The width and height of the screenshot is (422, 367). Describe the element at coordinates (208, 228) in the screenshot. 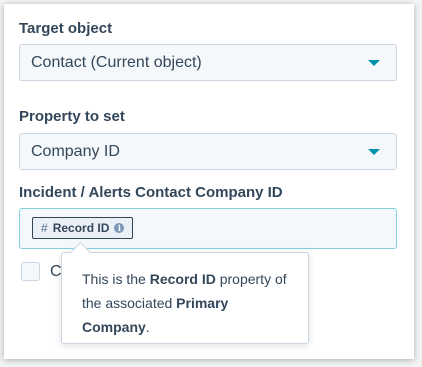

I see `property-value-field: # Record ID i` at that location.